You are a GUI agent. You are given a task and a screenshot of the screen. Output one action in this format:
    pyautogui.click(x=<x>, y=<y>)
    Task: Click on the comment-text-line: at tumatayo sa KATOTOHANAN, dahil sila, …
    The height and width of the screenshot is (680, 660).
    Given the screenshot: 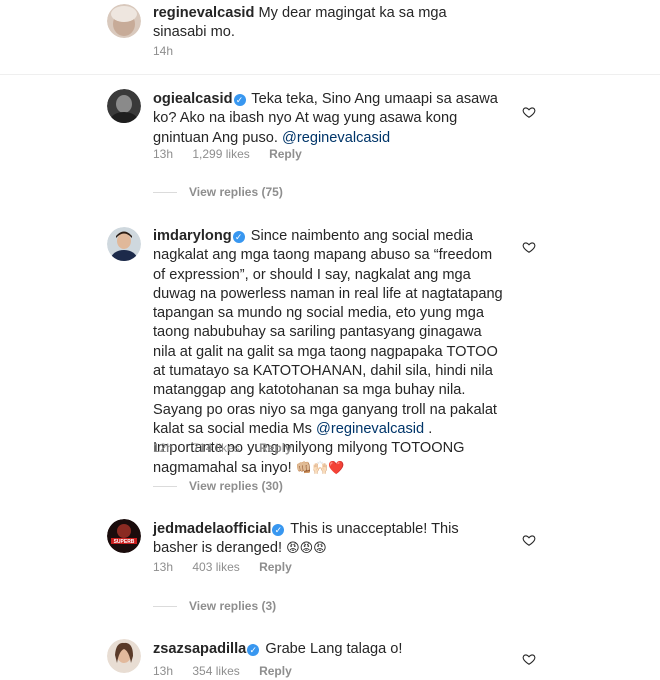 What is the action you would take?
    pyautogui.click(x=323, y=371)
    